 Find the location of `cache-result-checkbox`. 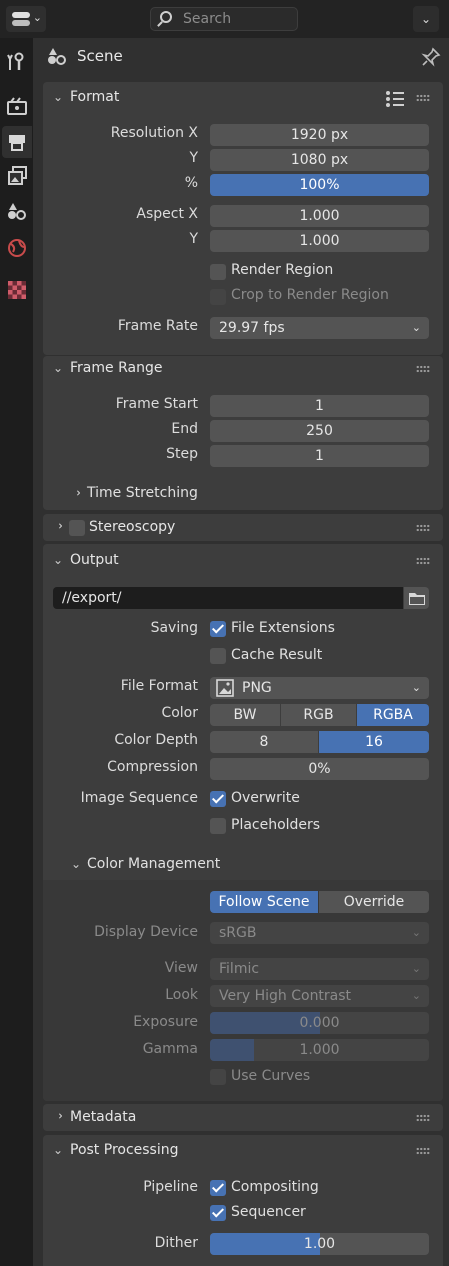

cache-result-checkbox is located at coordinates (218, 656).